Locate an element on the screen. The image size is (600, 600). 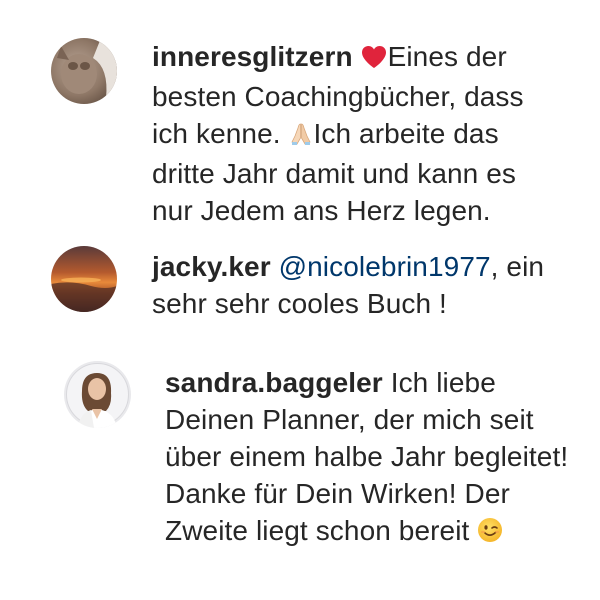
mention-link: @nicolebrin1977 is located at coordinates (385, 266).